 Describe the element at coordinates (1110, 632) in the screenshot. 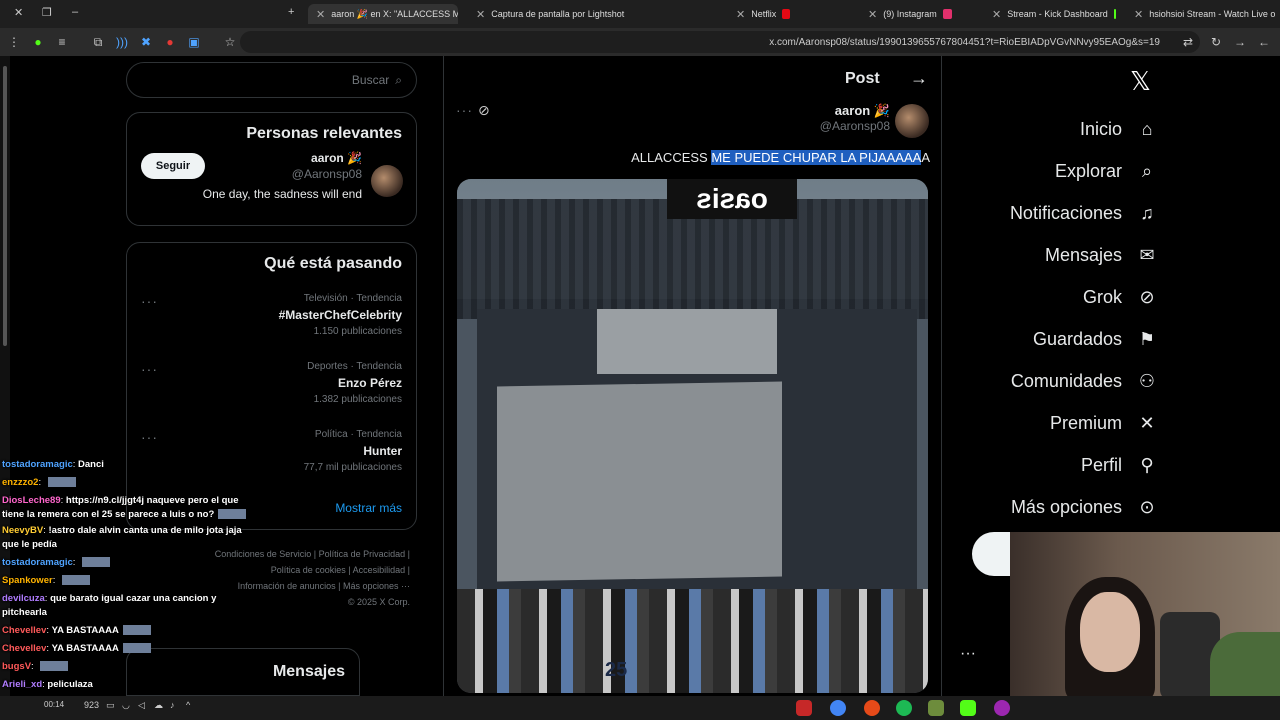

I see `webcam-person-face` at that location.